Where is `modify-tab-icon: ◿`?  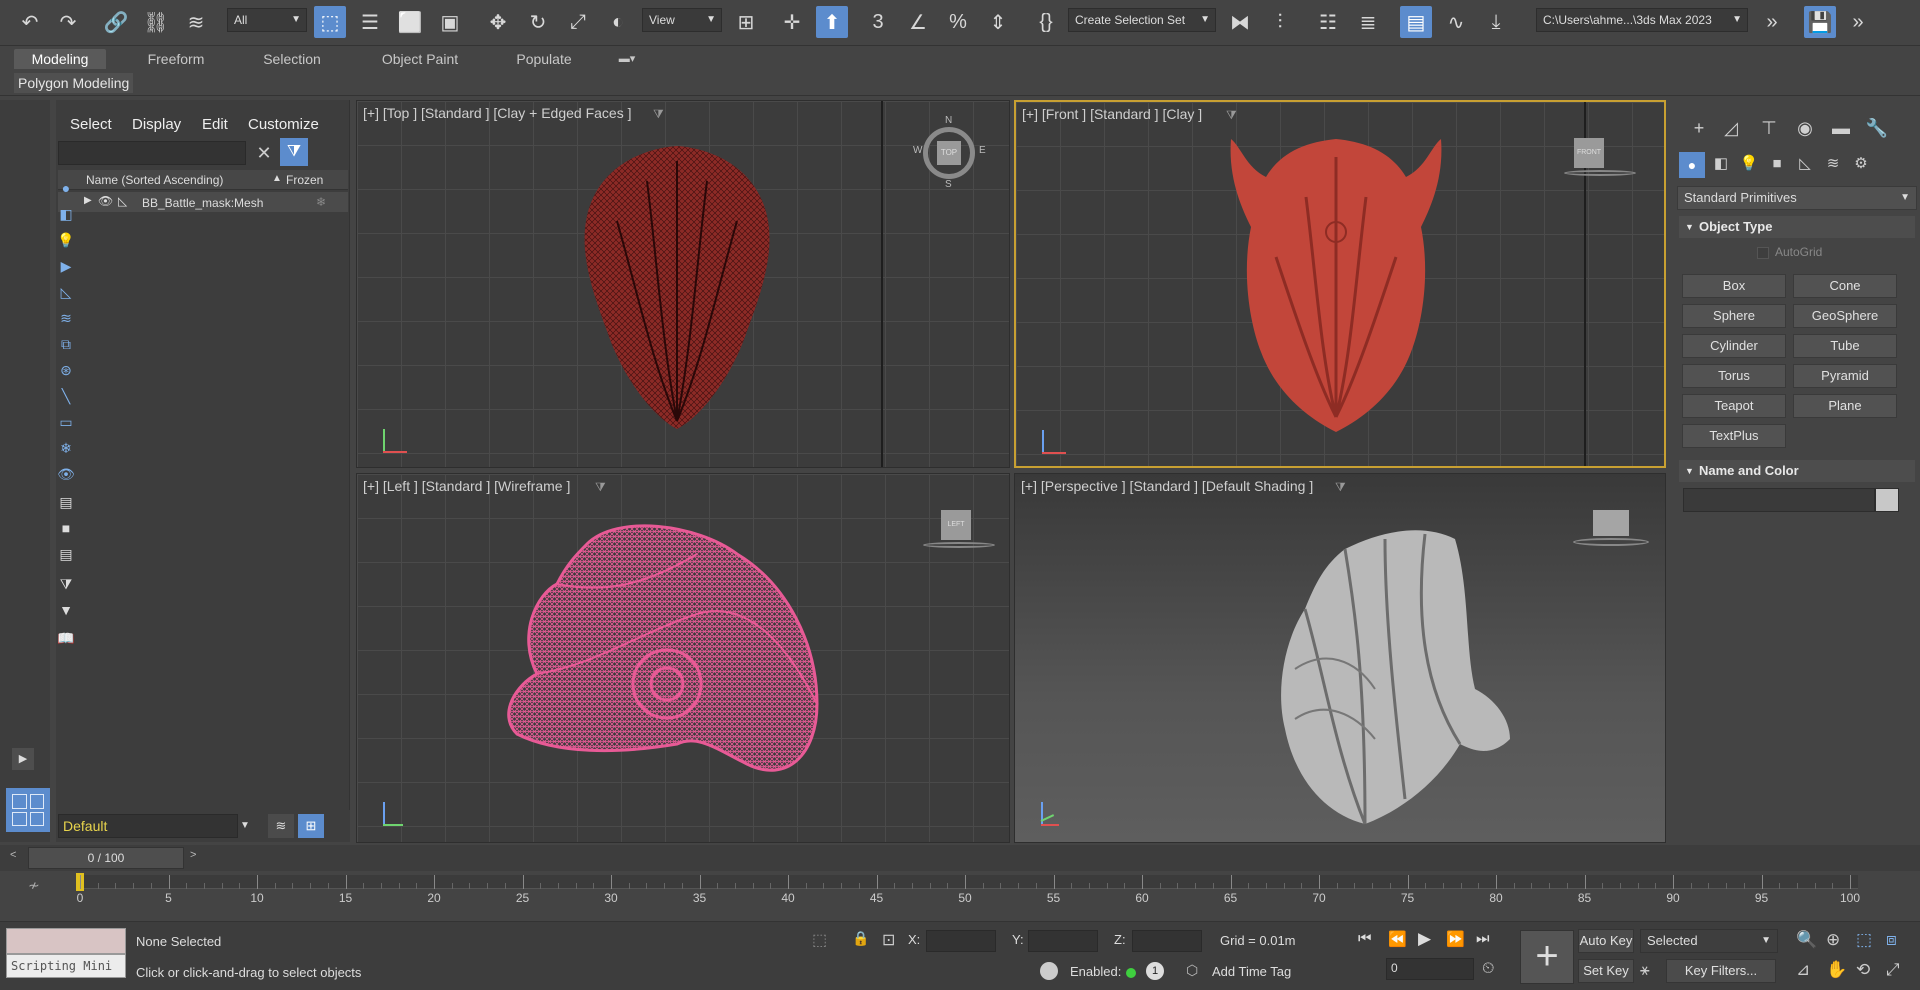 modify-tab-icon: ◿ is located at coordinates (1731, 128).